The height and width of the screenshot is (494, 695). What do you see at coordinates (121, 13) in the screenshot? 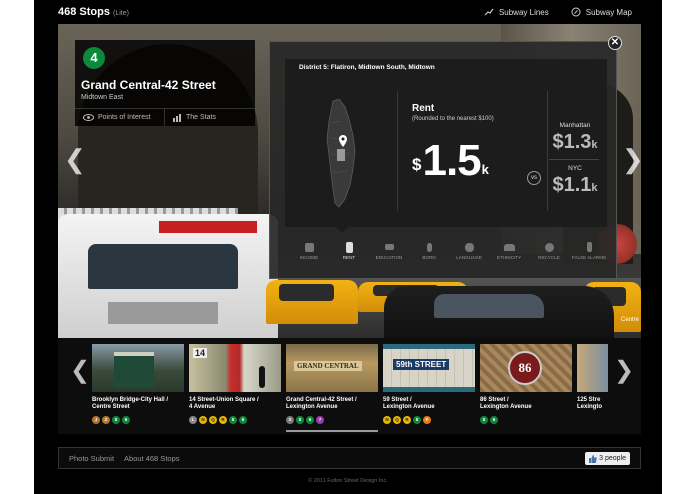
I see `brand-suffix: (Lite)` at bounding box center [121, 13].